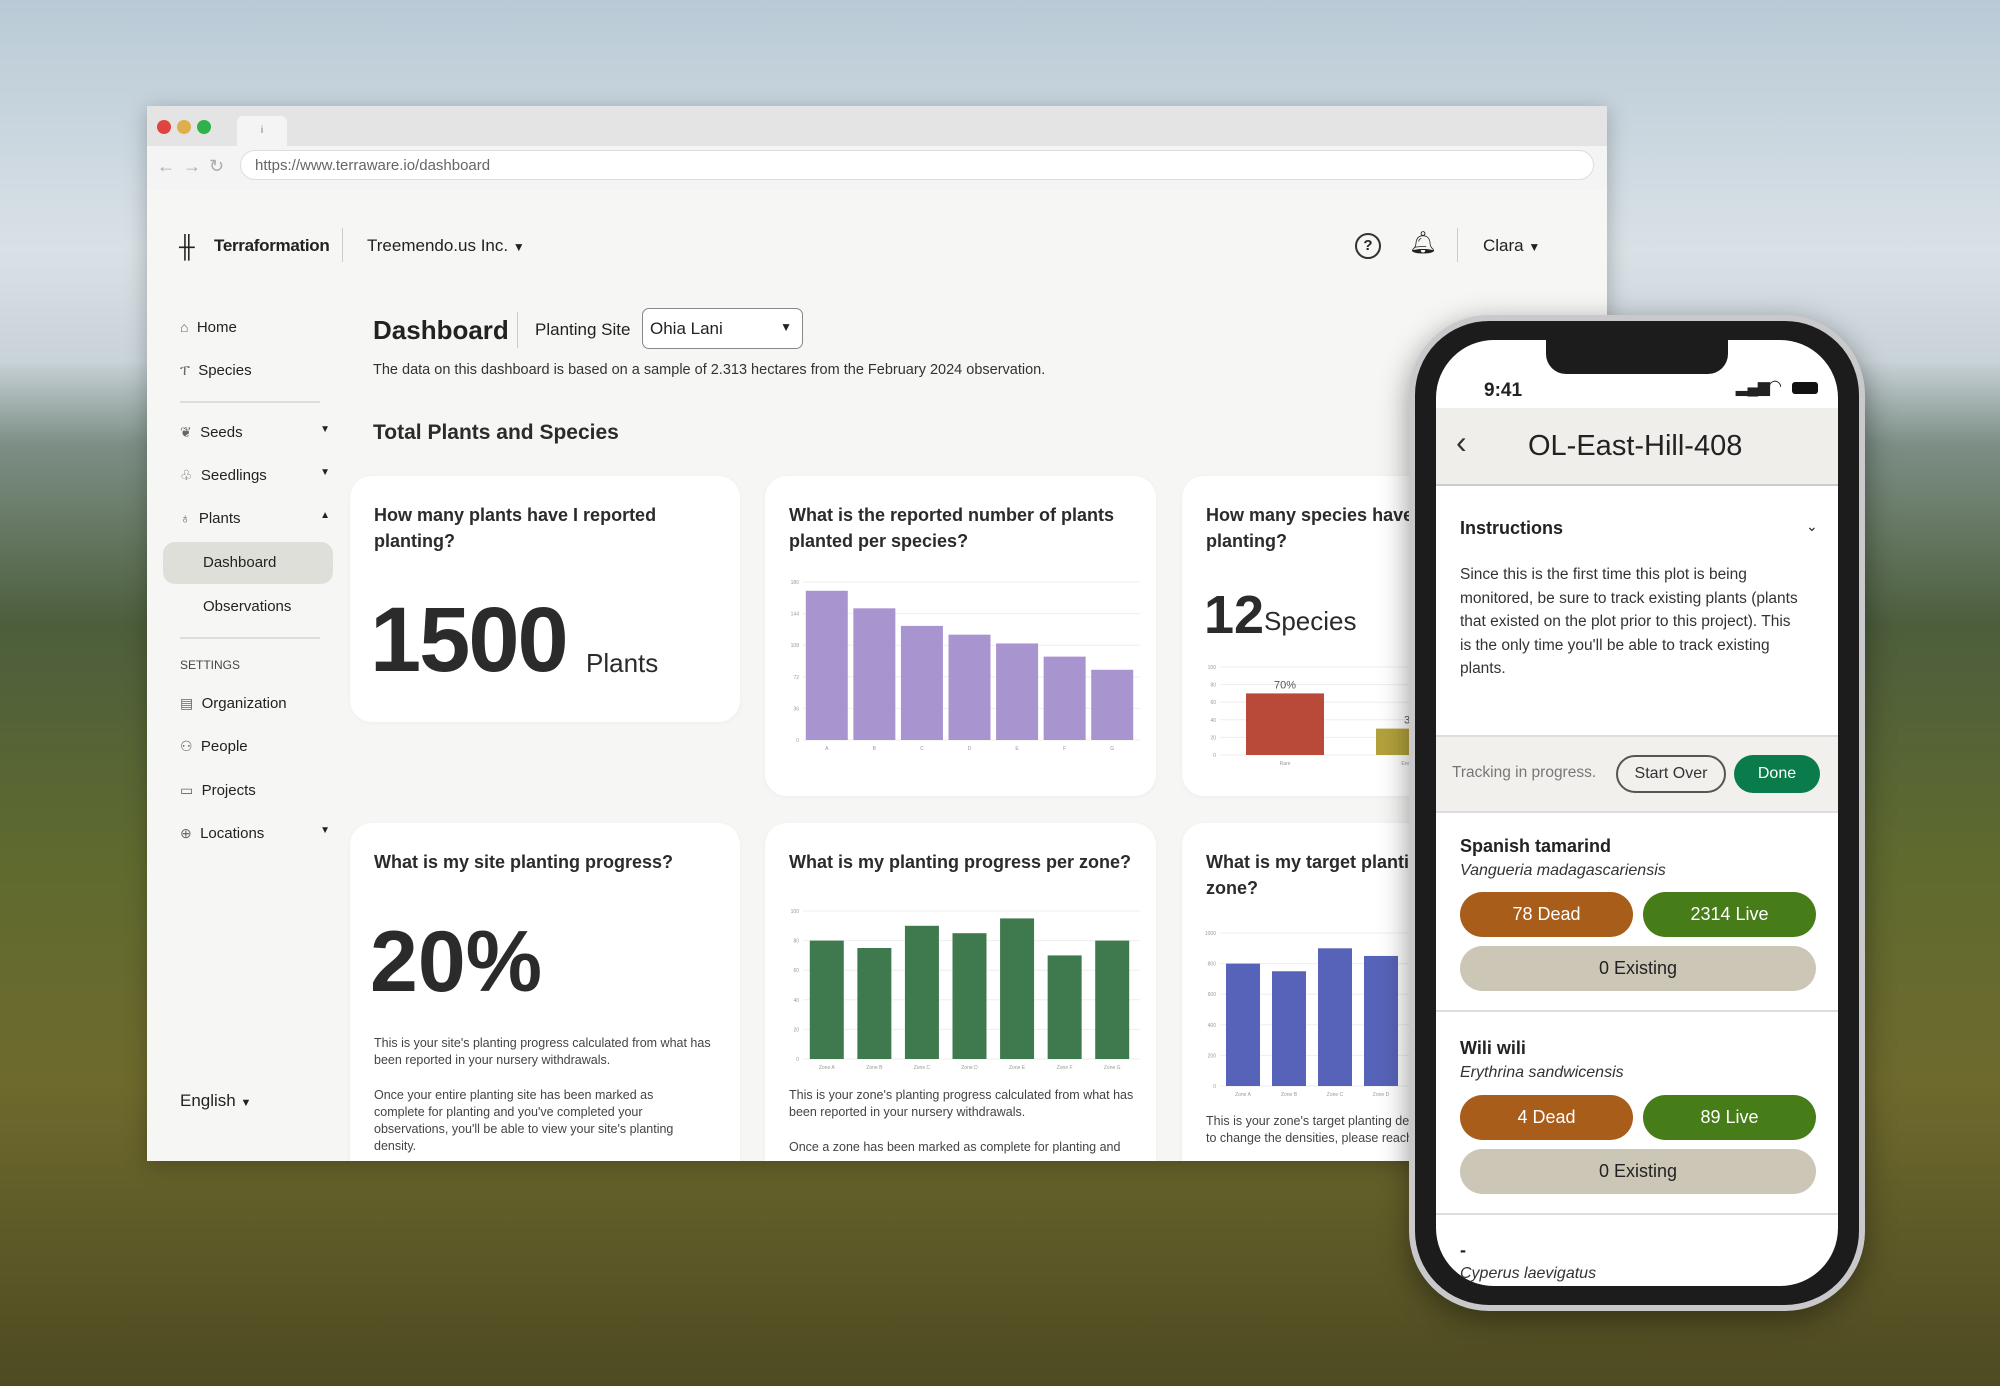 This screenshot has width=2000, height=1386. I want to click on dead-count-button: 78 Dead, so click(1546, 914).